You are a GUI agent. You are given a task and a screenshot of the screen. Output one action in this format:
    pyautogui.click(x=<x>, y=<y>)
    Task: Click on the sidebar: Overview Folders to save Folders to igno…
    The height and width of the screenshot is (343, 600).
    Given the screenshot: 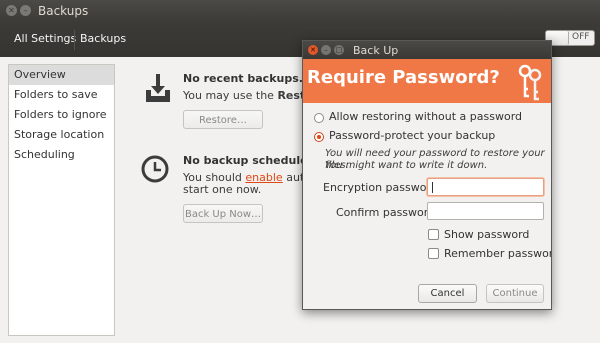 What is the action you would take?
    pyautogui.click(x=61, y=200)
    